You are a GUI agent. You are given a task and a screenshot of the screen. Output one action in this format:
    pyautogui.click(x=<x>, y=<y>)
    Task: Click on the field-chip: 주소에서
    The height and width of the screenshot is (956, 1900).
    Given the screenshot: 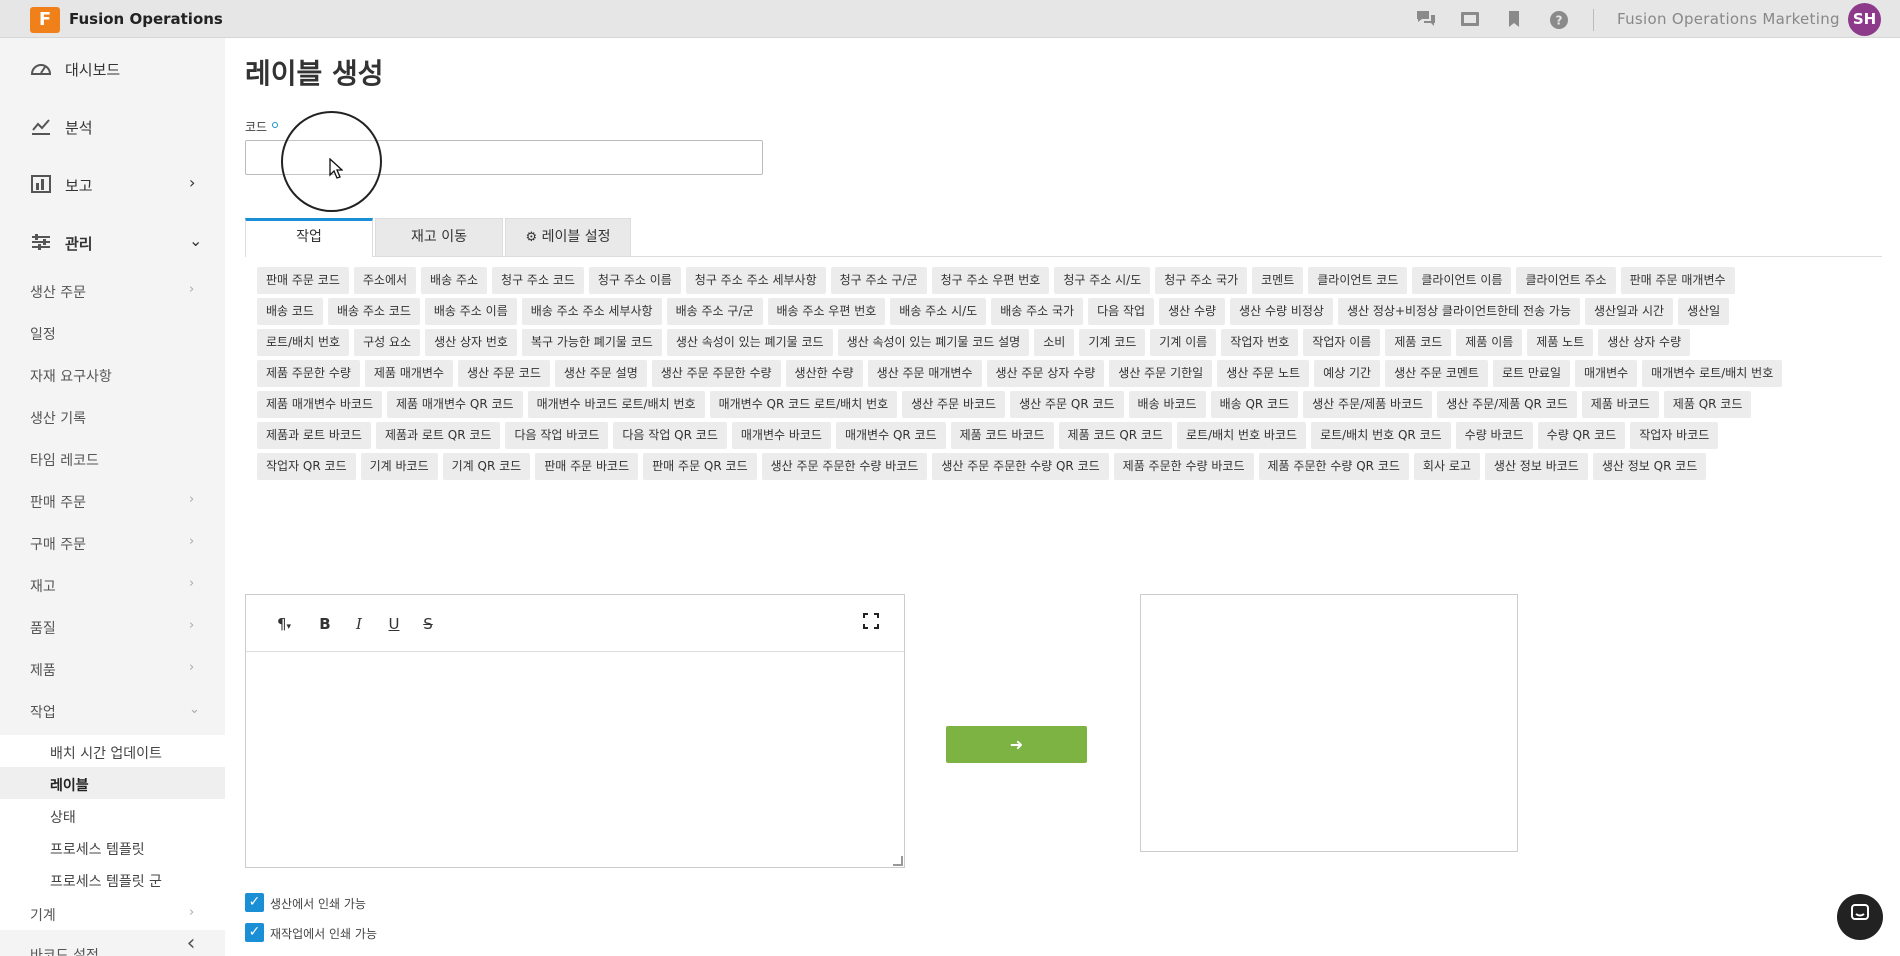 What is the action you would take?
    pyautogui.click(x=385, y=280)
    